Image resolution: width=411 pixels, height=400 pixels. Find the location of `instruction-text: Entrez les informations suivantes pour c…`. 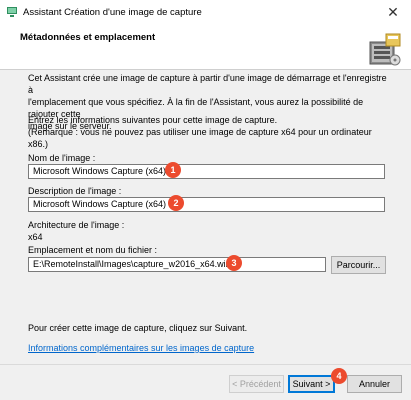

instruction-text: Entrez les informations suivantes pour c… is located at coordinates (210, 132).